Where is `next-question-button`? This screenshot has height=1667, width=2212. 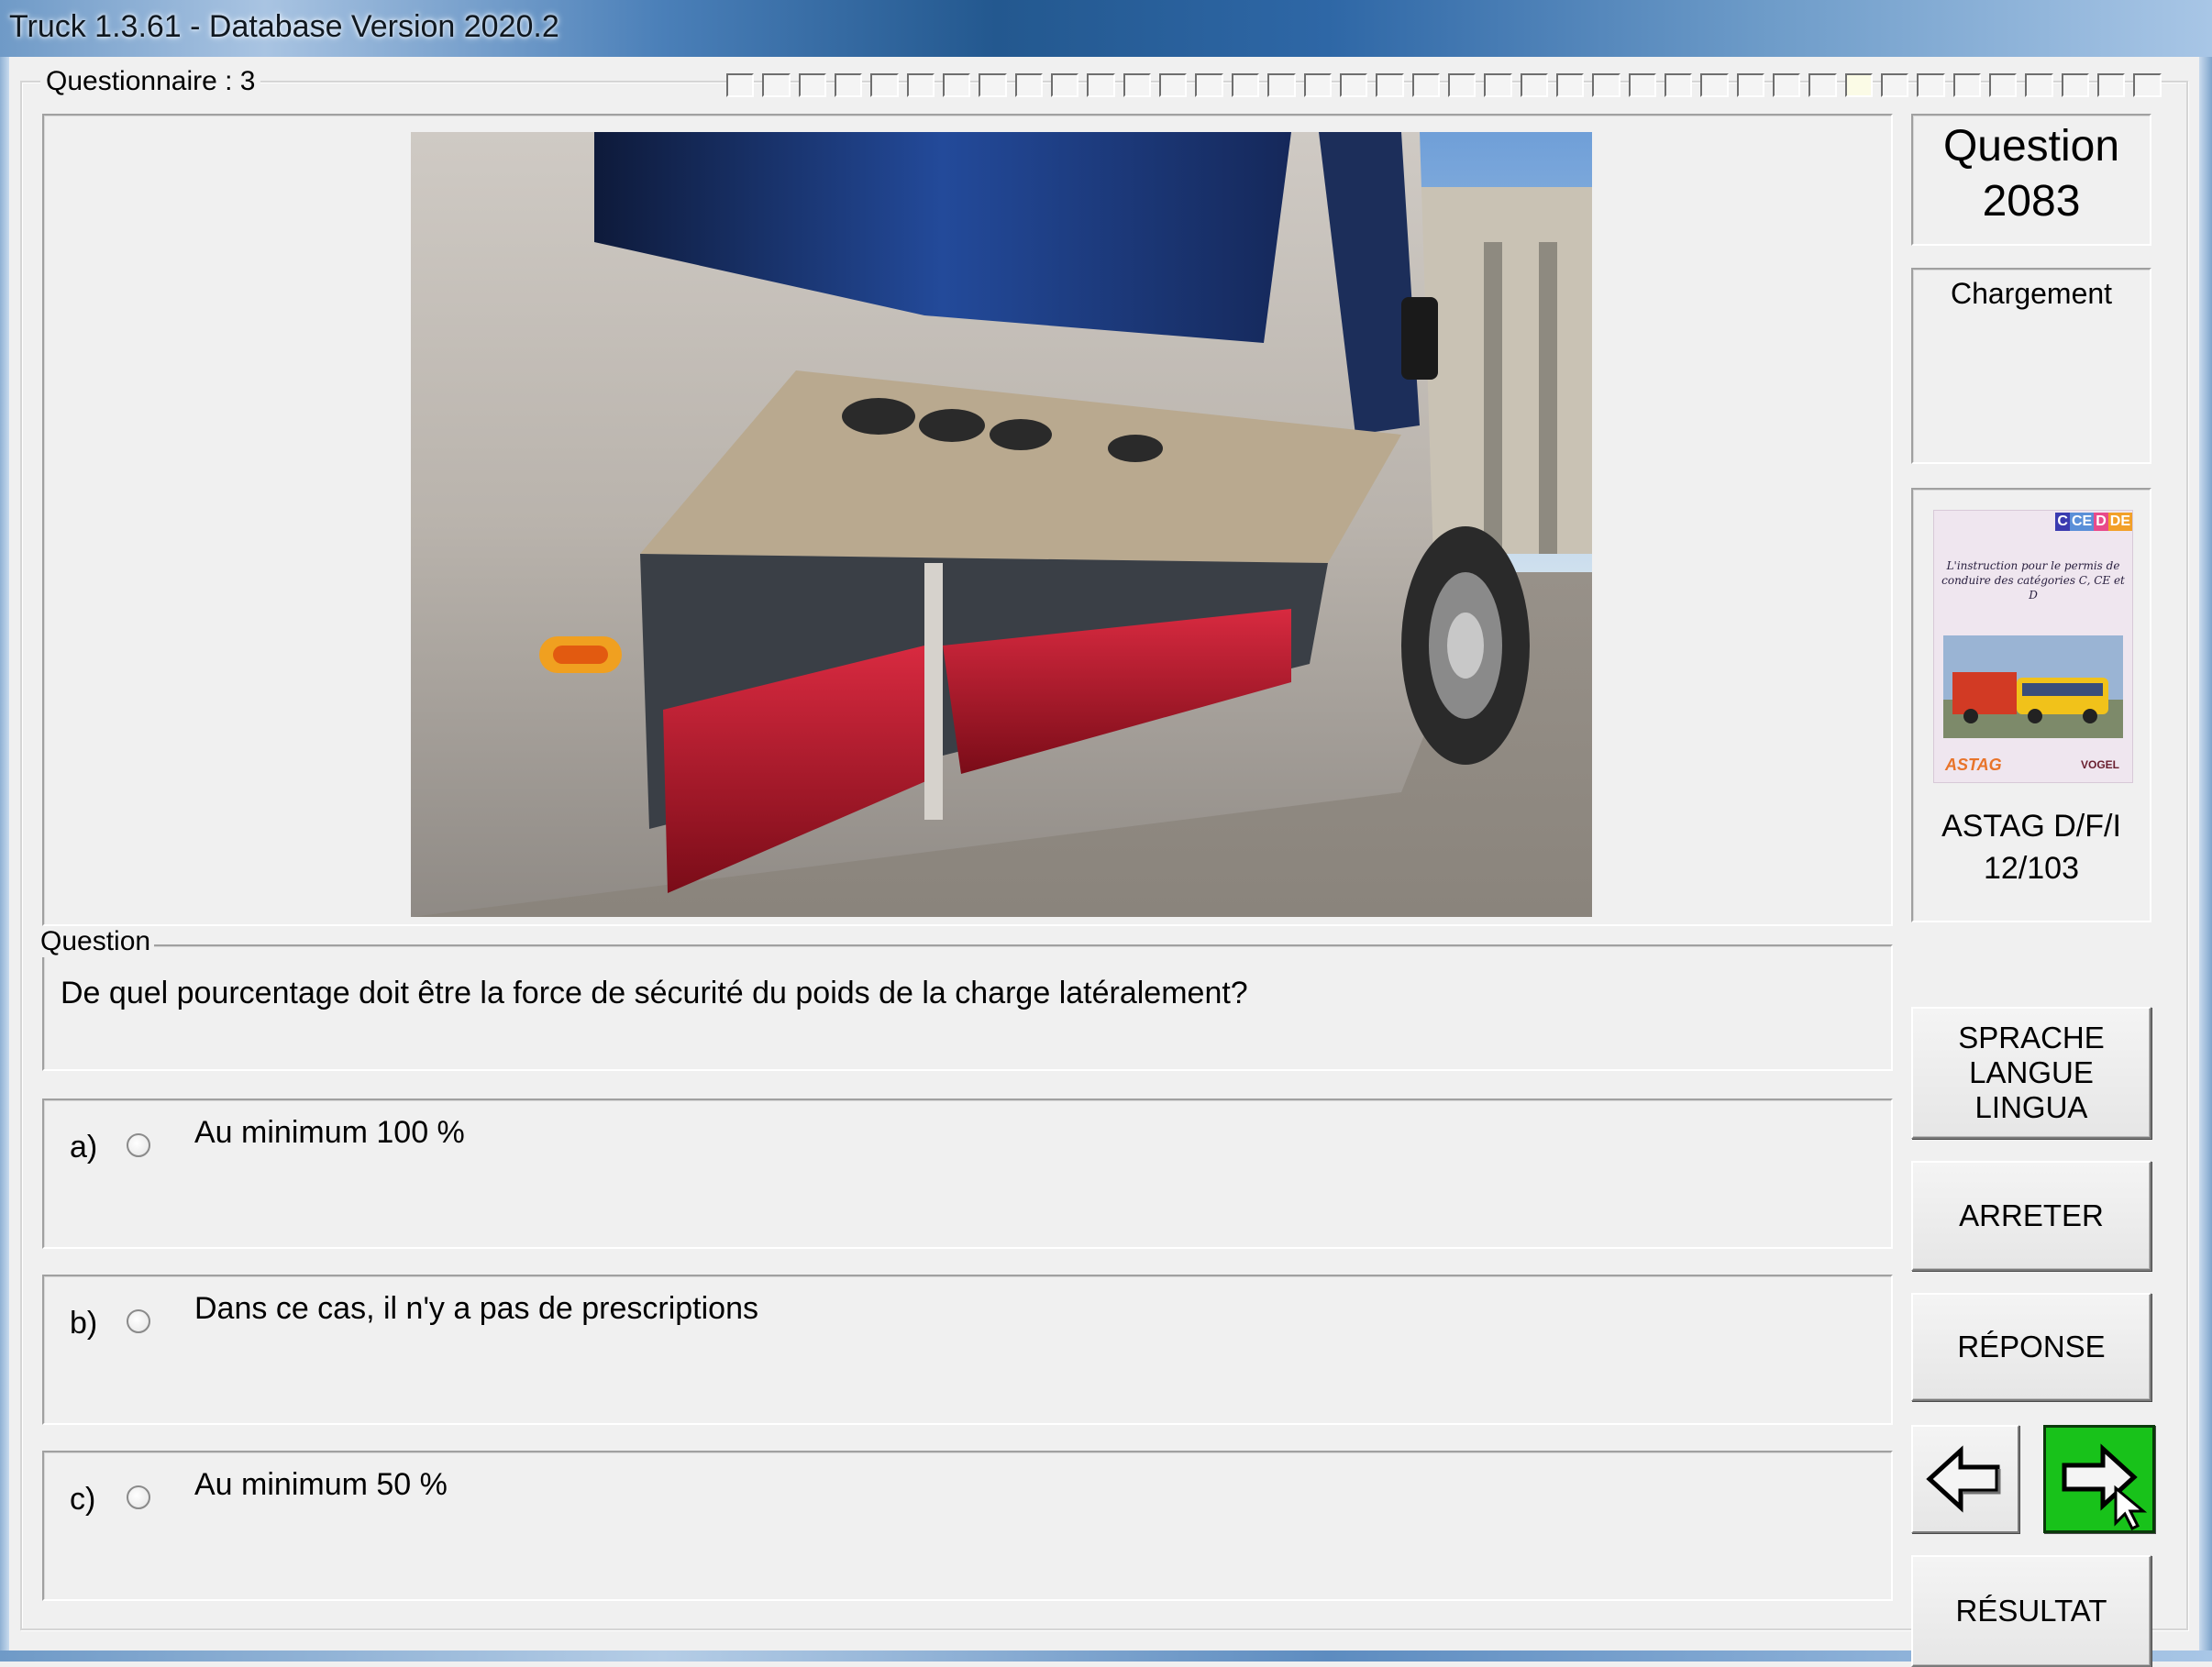 next-question-button is located at coordinates (2099, 1479).